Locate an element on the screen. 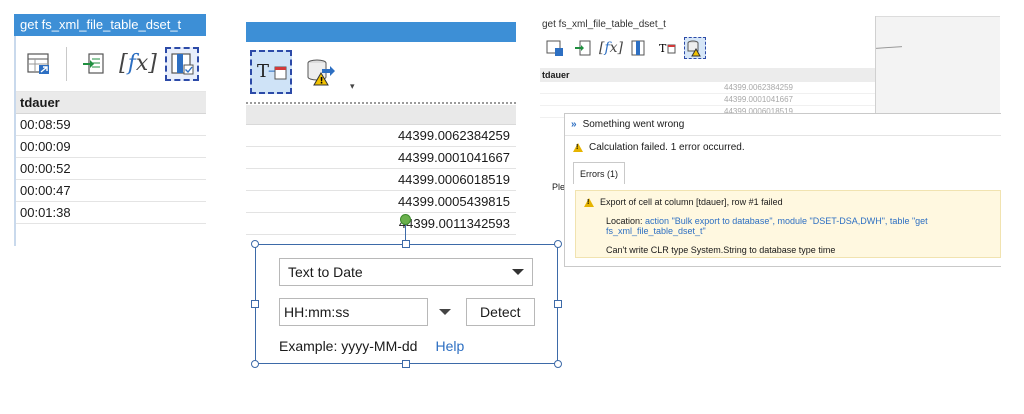  table-row: 00:01:38 is located at coordinates (110, 213).